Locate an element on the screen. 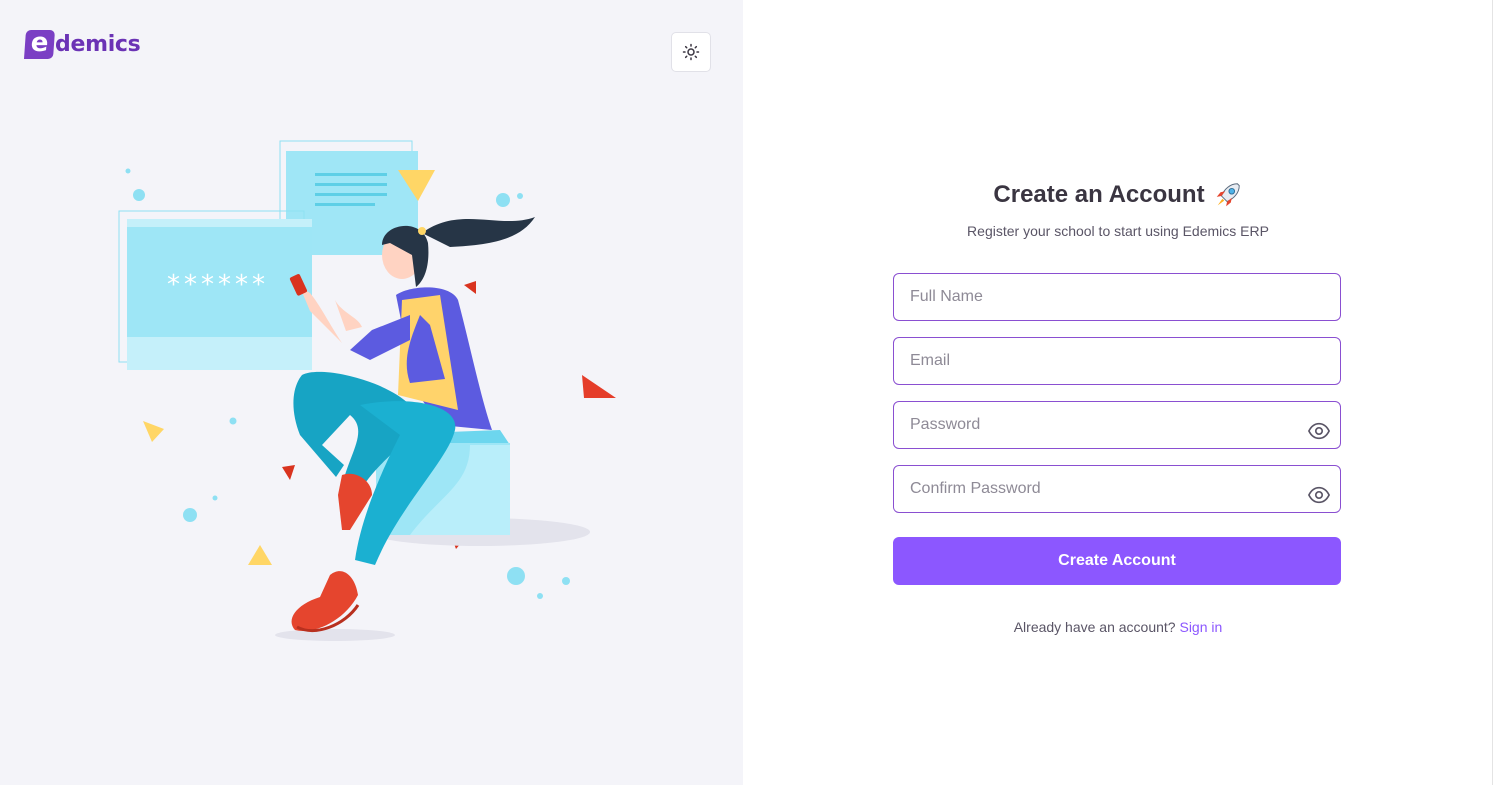  confirm-password-field is located at coordinates (1117, 489).